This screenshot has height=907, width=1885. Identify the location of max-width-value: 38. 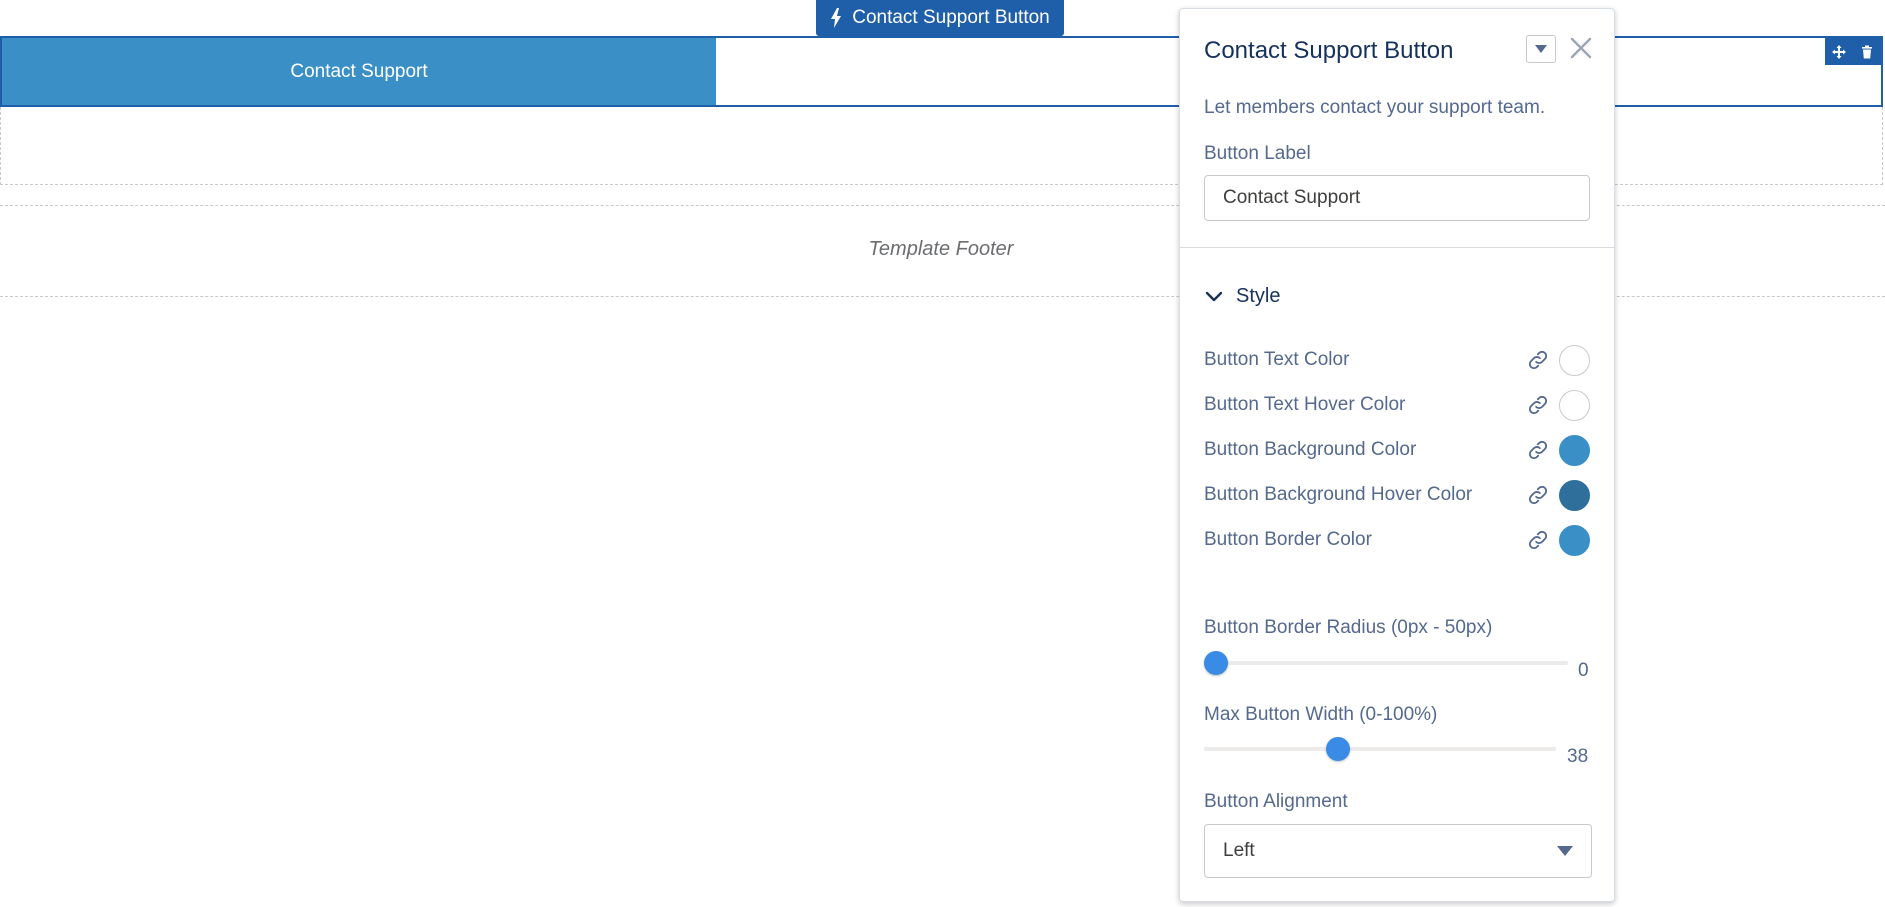
(1578, 756).